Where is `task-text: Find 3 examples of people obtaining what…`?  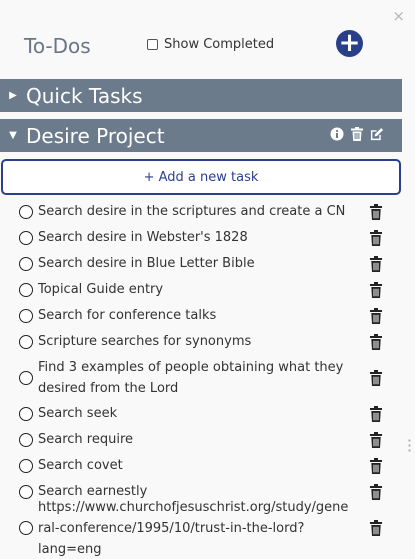
task-text: Find 3 examples of people obtaining what… is located at coordinates (195, 378).